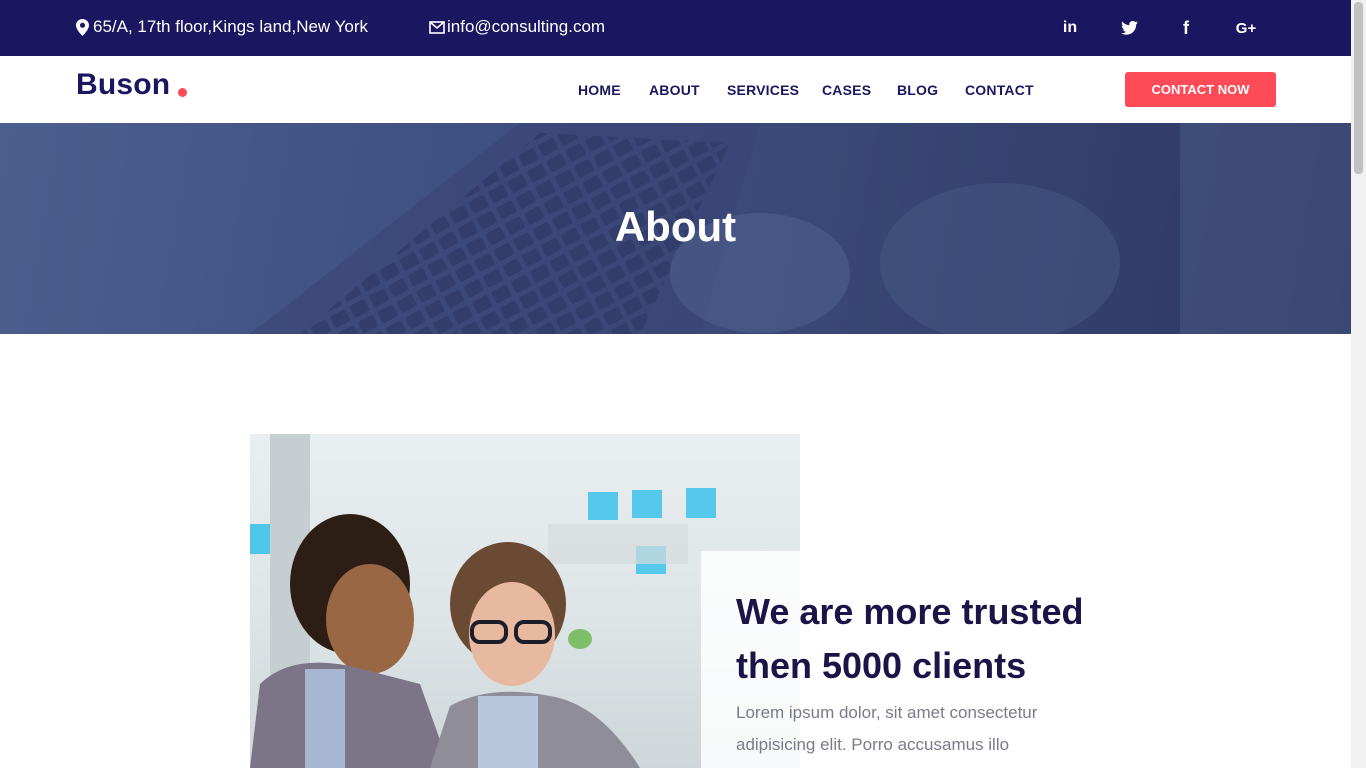  Describe the element at coordinates (910, 638) in the screenshot. I see `about-heading: We are more trusted then 5000 clients` at that location.